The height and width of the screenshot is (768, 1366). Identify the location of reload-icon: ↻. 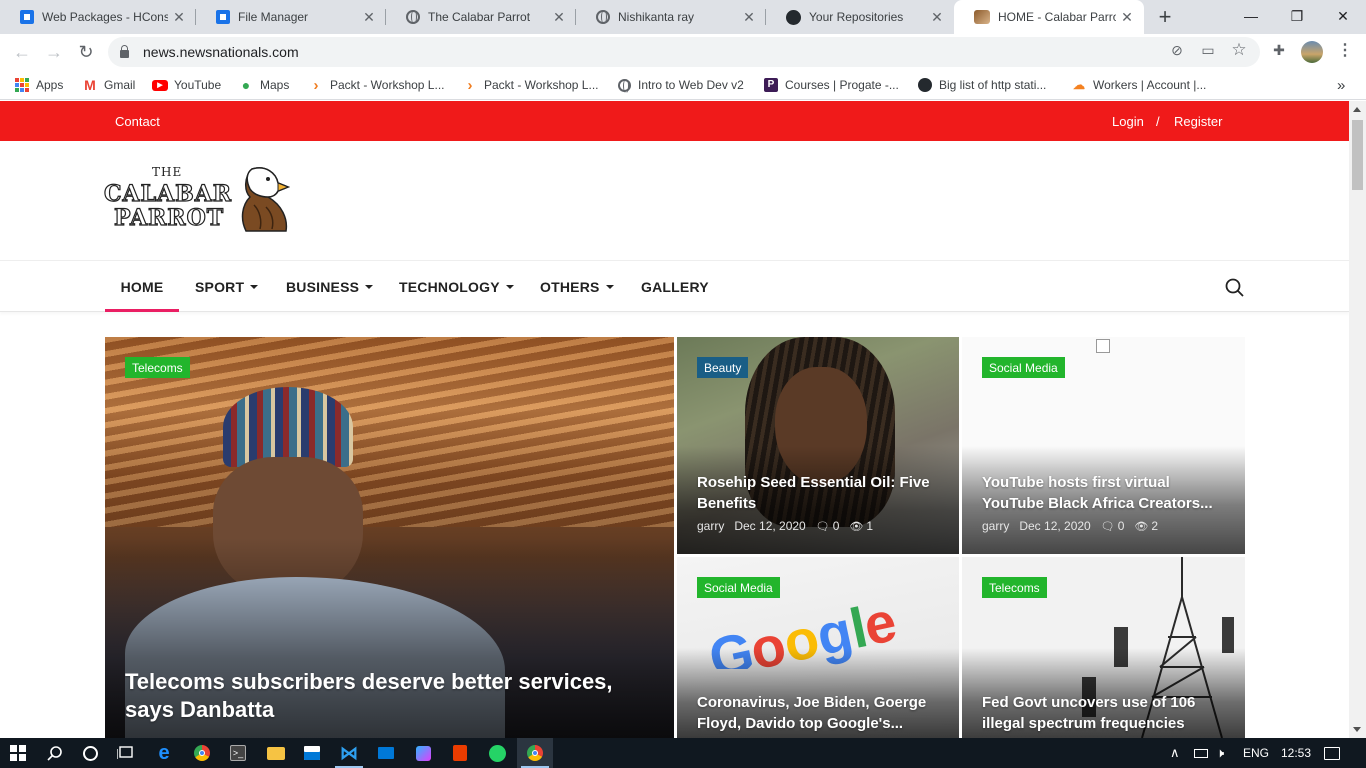
(86, 52).